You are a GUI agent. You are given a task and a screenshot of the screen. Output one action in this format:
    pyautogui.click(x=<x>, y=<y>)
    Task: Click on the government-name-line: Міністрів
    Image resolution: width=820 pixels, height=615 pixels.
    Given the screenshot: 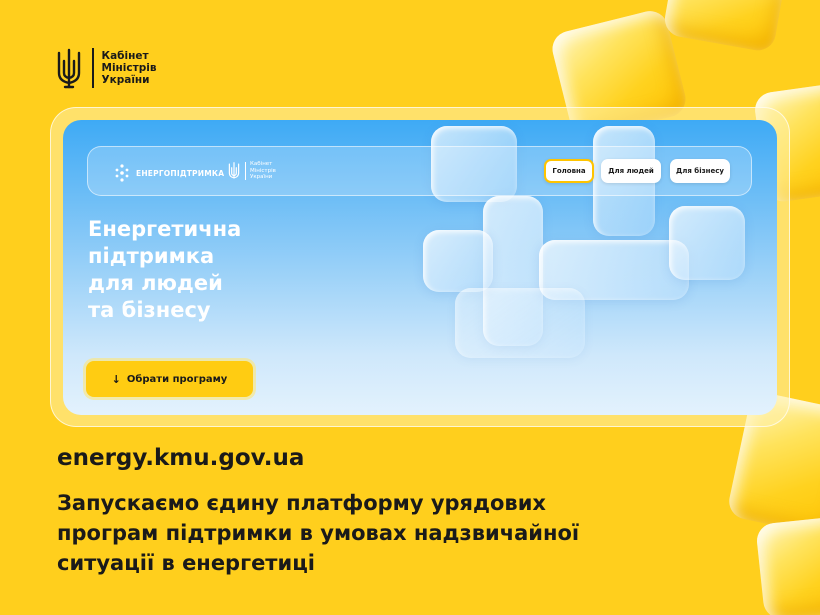 What is the action you would take?
    pyautogui.click(x=129, y=68)
    